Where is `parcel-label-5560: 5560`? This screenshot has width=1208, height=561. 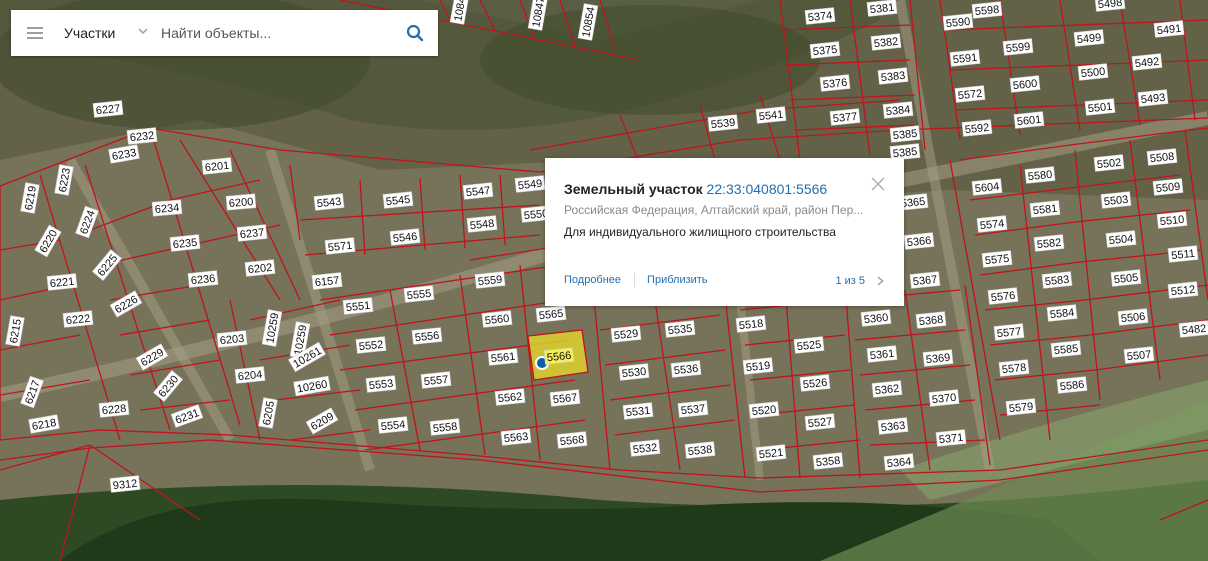 parcel-label-5560: 5560 is located at coordinates (497, 319).